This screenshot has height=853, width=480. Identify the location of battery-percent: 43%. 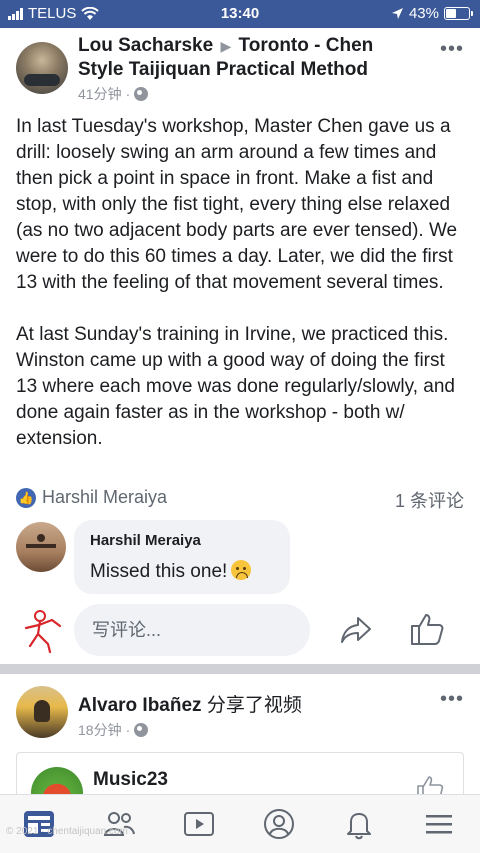
(423, 13).